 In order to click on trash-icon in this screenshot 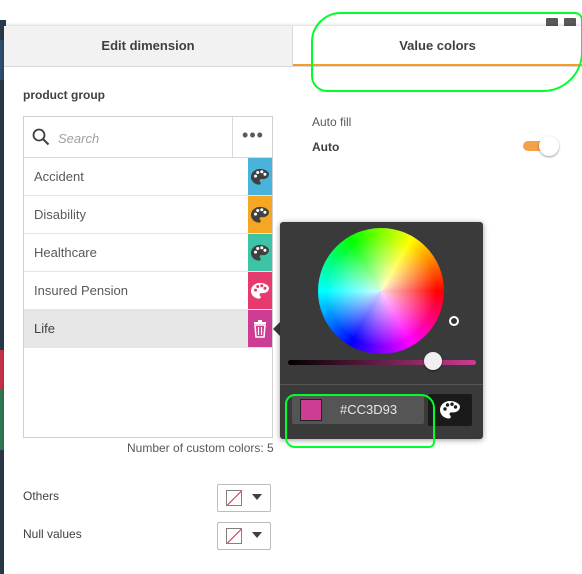, I will do `click(260, 328)`.